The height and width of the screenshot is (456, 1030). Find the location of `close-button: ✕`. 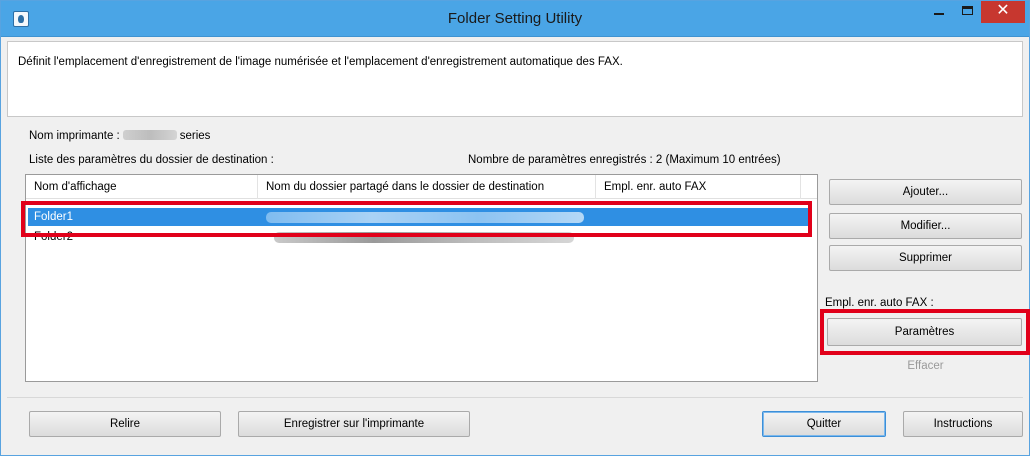

close-button: ✕ is located at coordinates (1003, 12).